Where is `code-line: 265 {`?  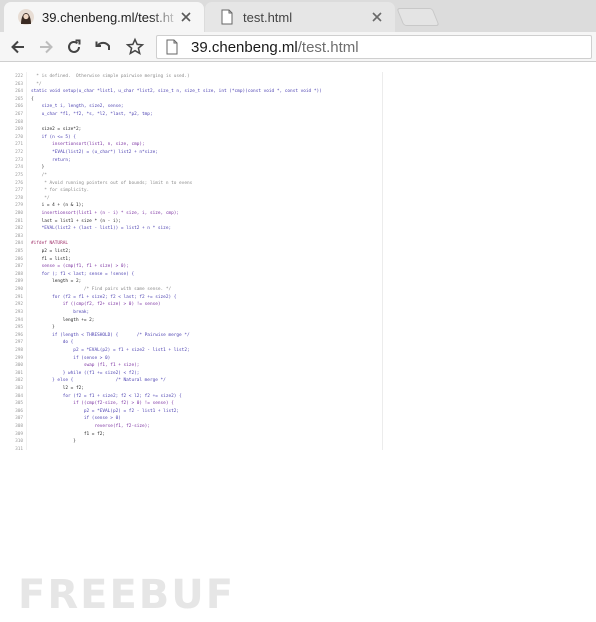 code-line: 265 { is located at coordinates (190, 100).